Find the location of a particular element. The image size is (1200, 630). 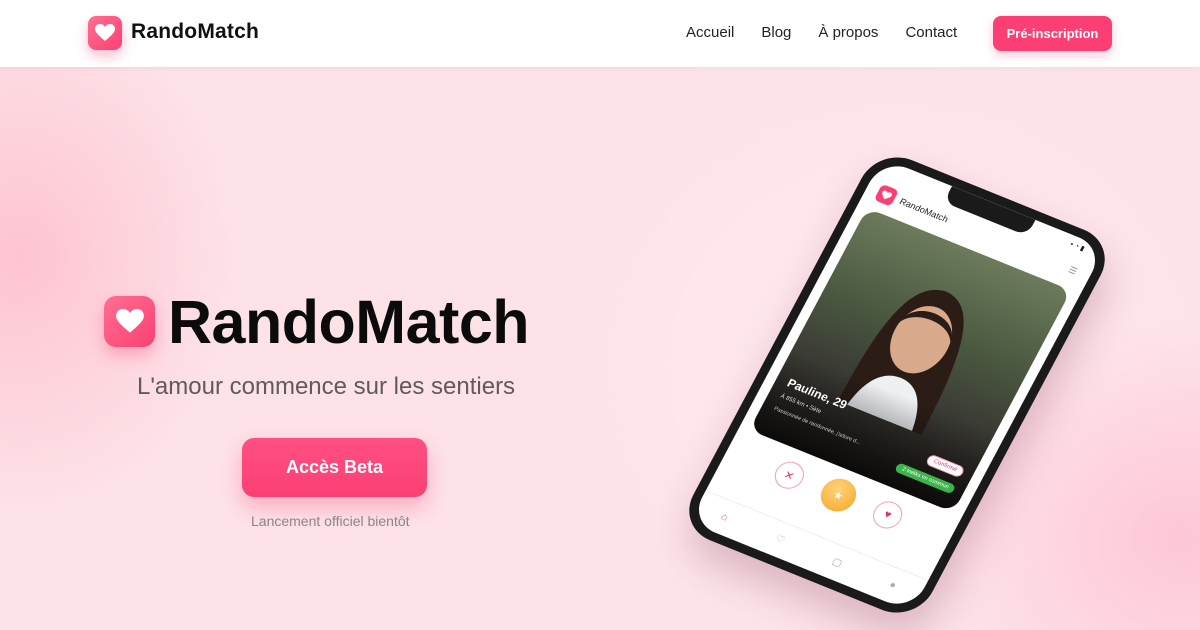

pre-inscription-button: Pré-inscription is located at coordinates (1052, 33).